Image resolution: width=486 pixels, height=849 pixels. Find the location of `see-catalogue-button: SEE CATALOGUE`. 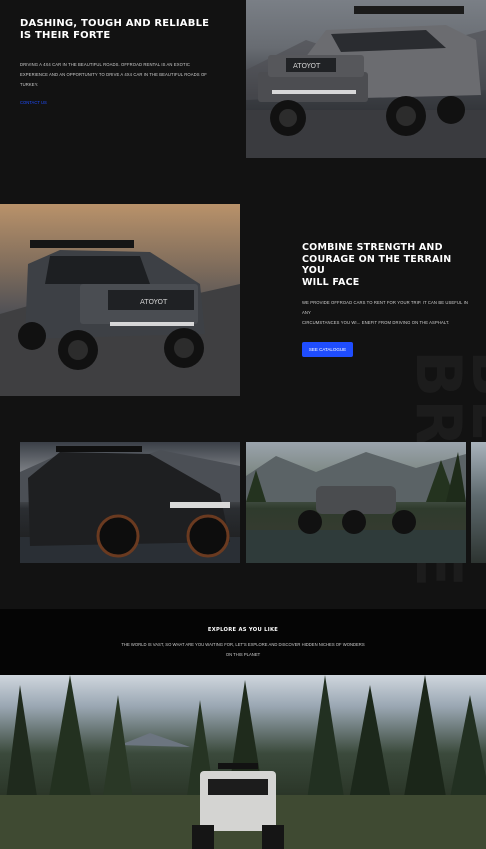

see-catalogue-button: SEE CATALOGUE is located at coordinates (327, 349).